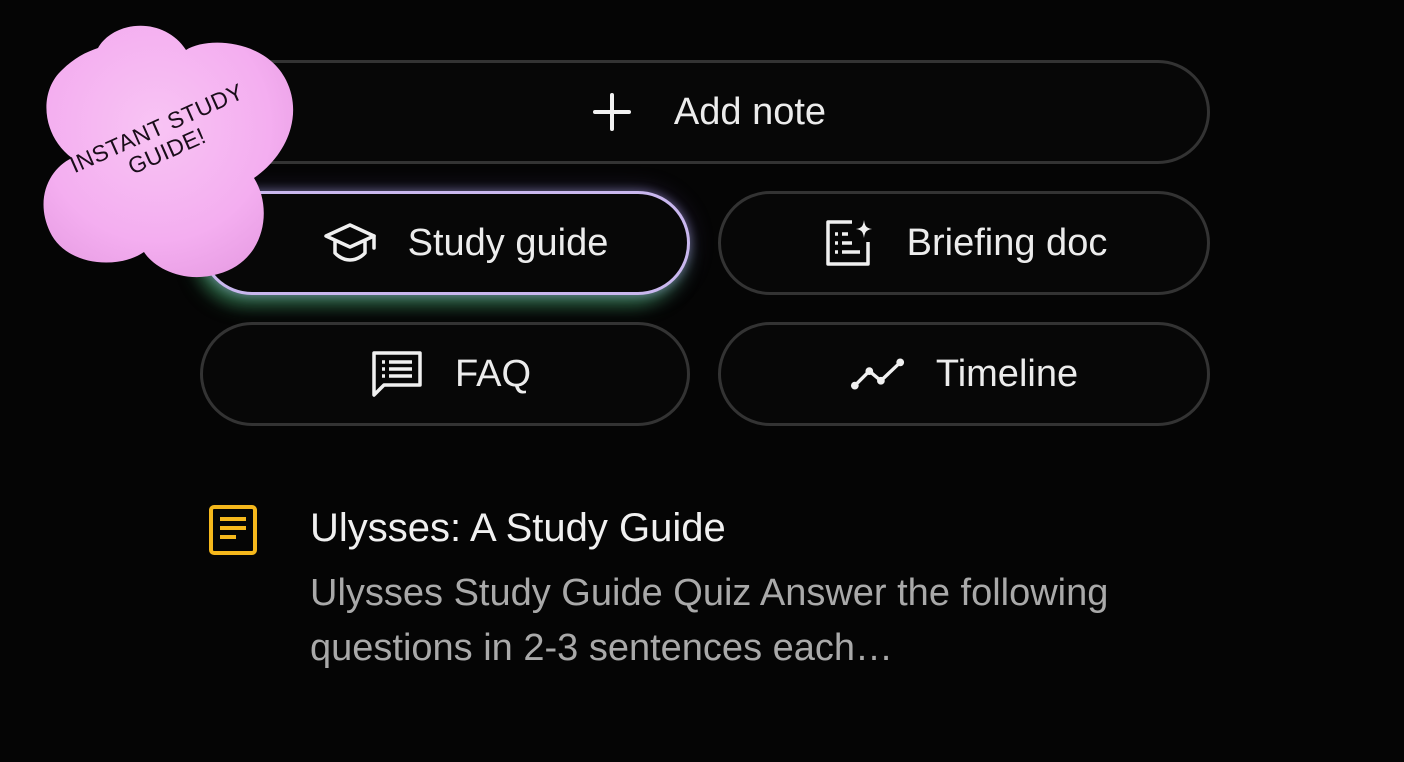 The height and width of the screenshot is (762, 1404). I want to click on sparkle-document-icon, so click(849, 243).